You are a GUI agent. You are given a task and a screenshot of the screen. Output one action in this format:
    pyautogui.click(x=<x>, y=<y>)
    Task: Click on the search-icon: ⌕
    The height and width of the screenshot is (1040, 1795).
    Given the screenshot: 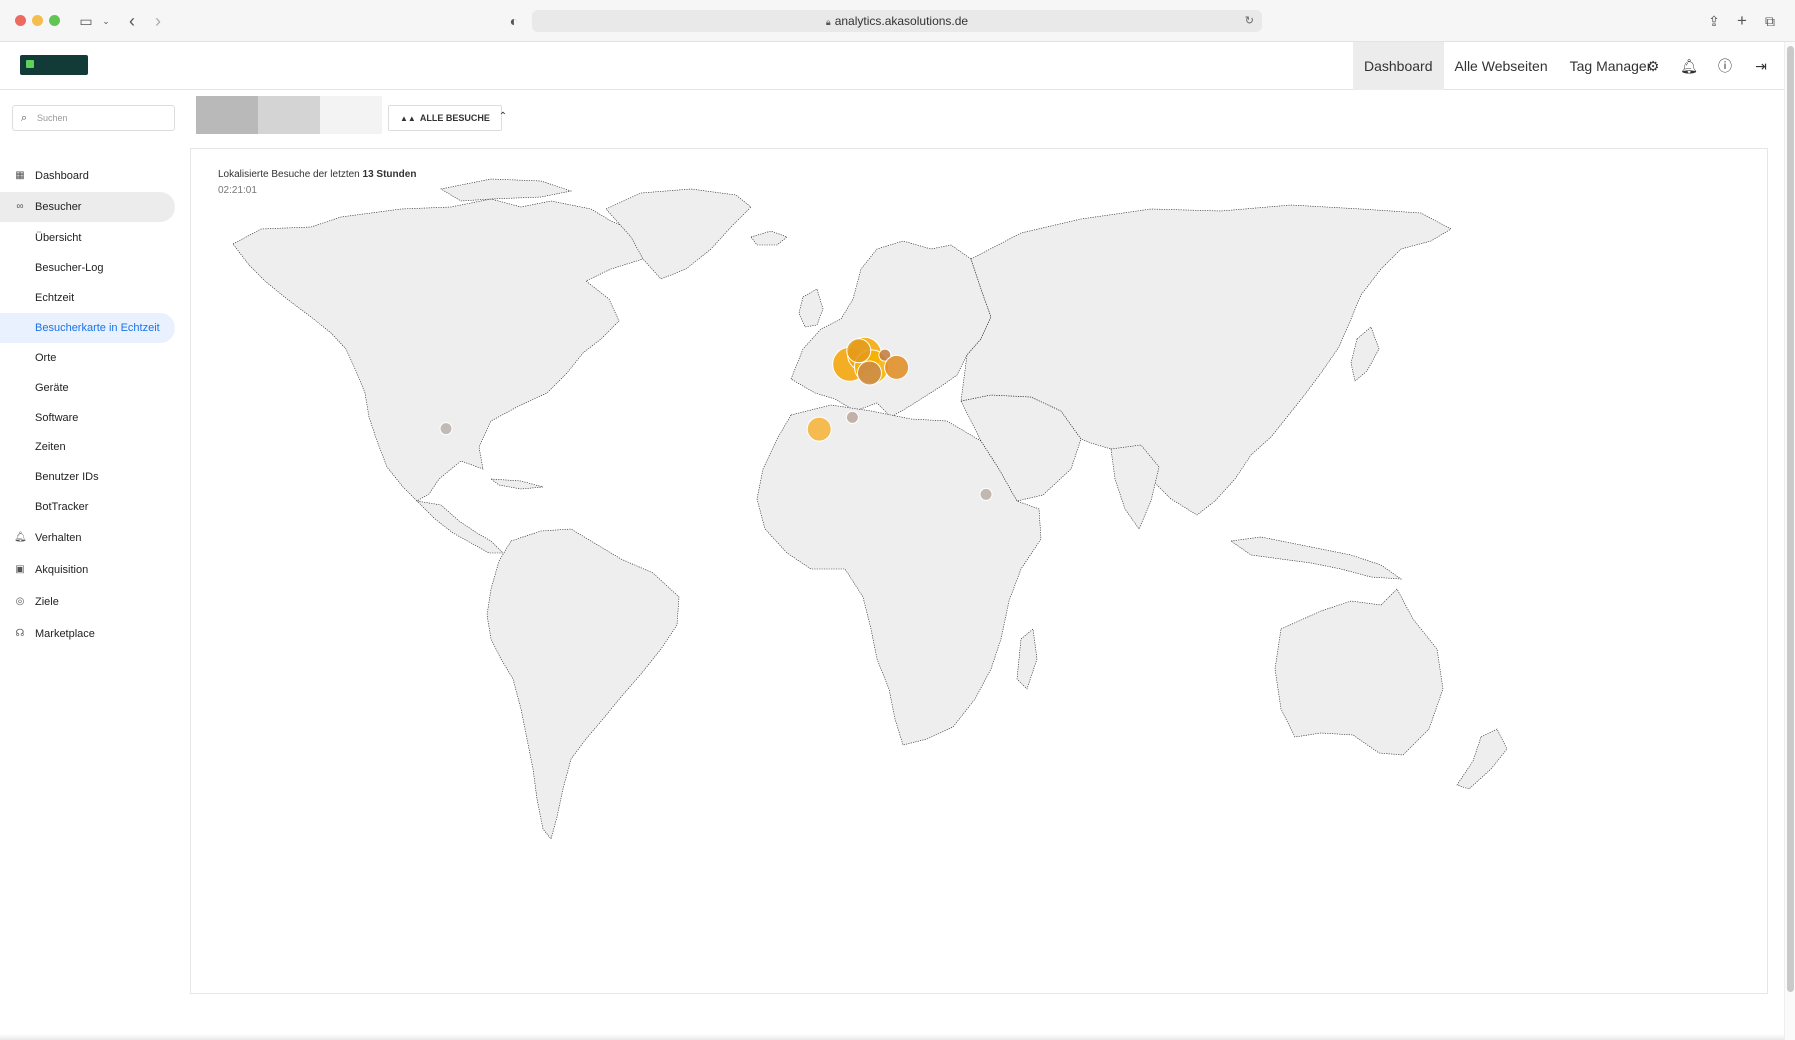 What is the action you would take?
    pyautogui.click(x=24, y=118)
    